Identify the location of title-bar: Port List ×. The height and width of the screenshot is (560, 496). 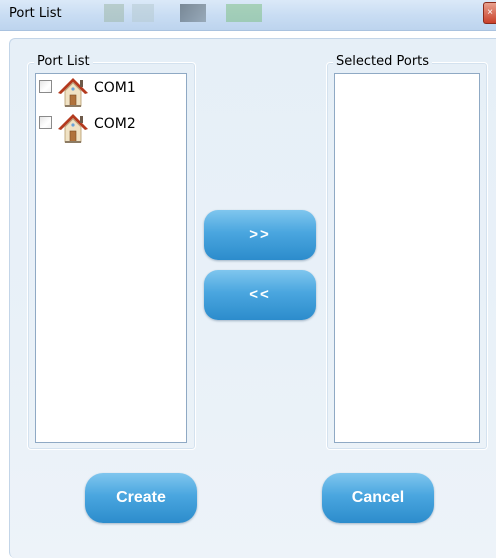
(248, 15).